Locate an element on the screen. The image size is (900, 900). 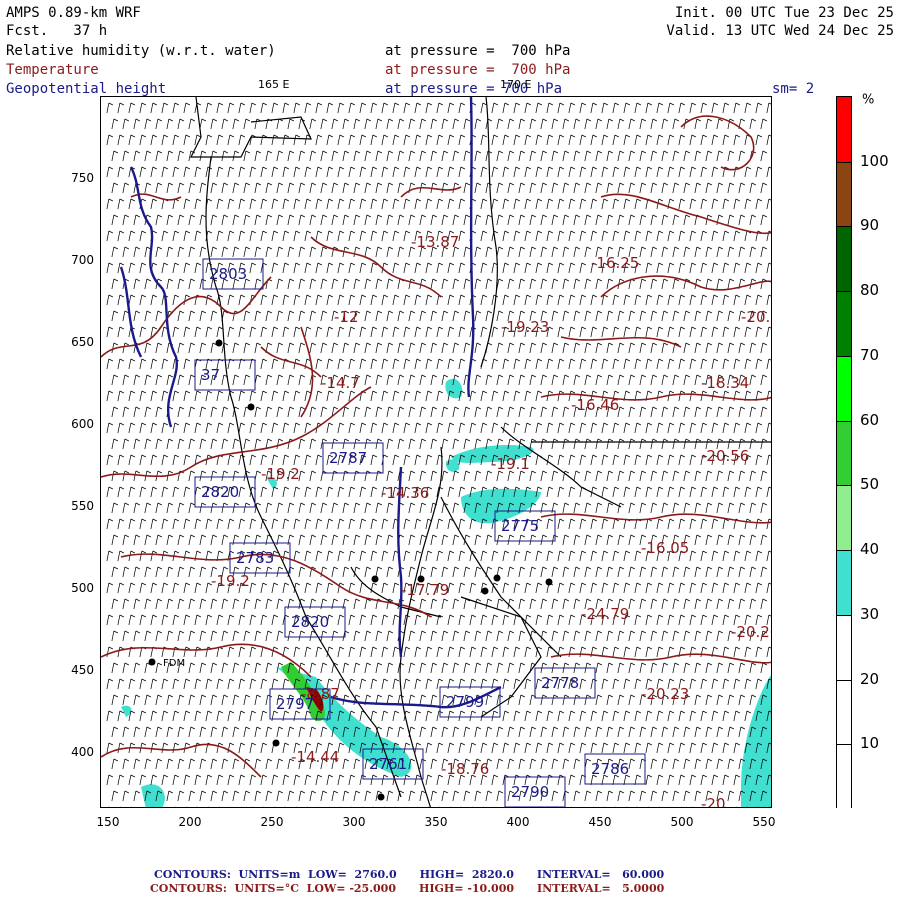
temperature-label: -19.2 is located at coordinates (280, 474).